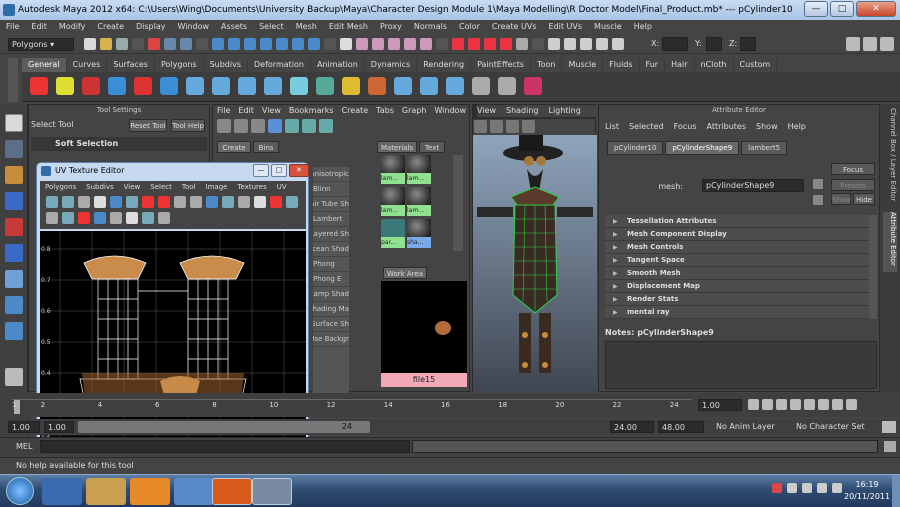 The width and height of the screenshot is (900, 507). I want to click on media-player-icon, so click(150, 491).